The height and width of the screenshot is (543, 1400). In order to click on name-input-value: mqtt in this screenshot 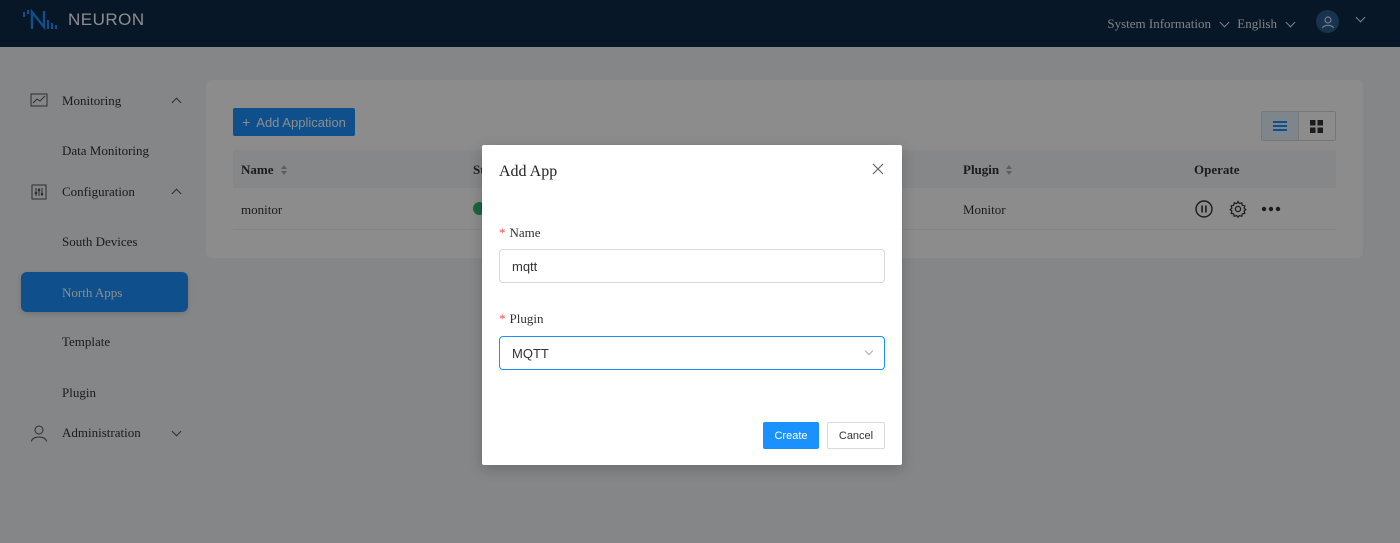, I will do `click(525, 266)`.